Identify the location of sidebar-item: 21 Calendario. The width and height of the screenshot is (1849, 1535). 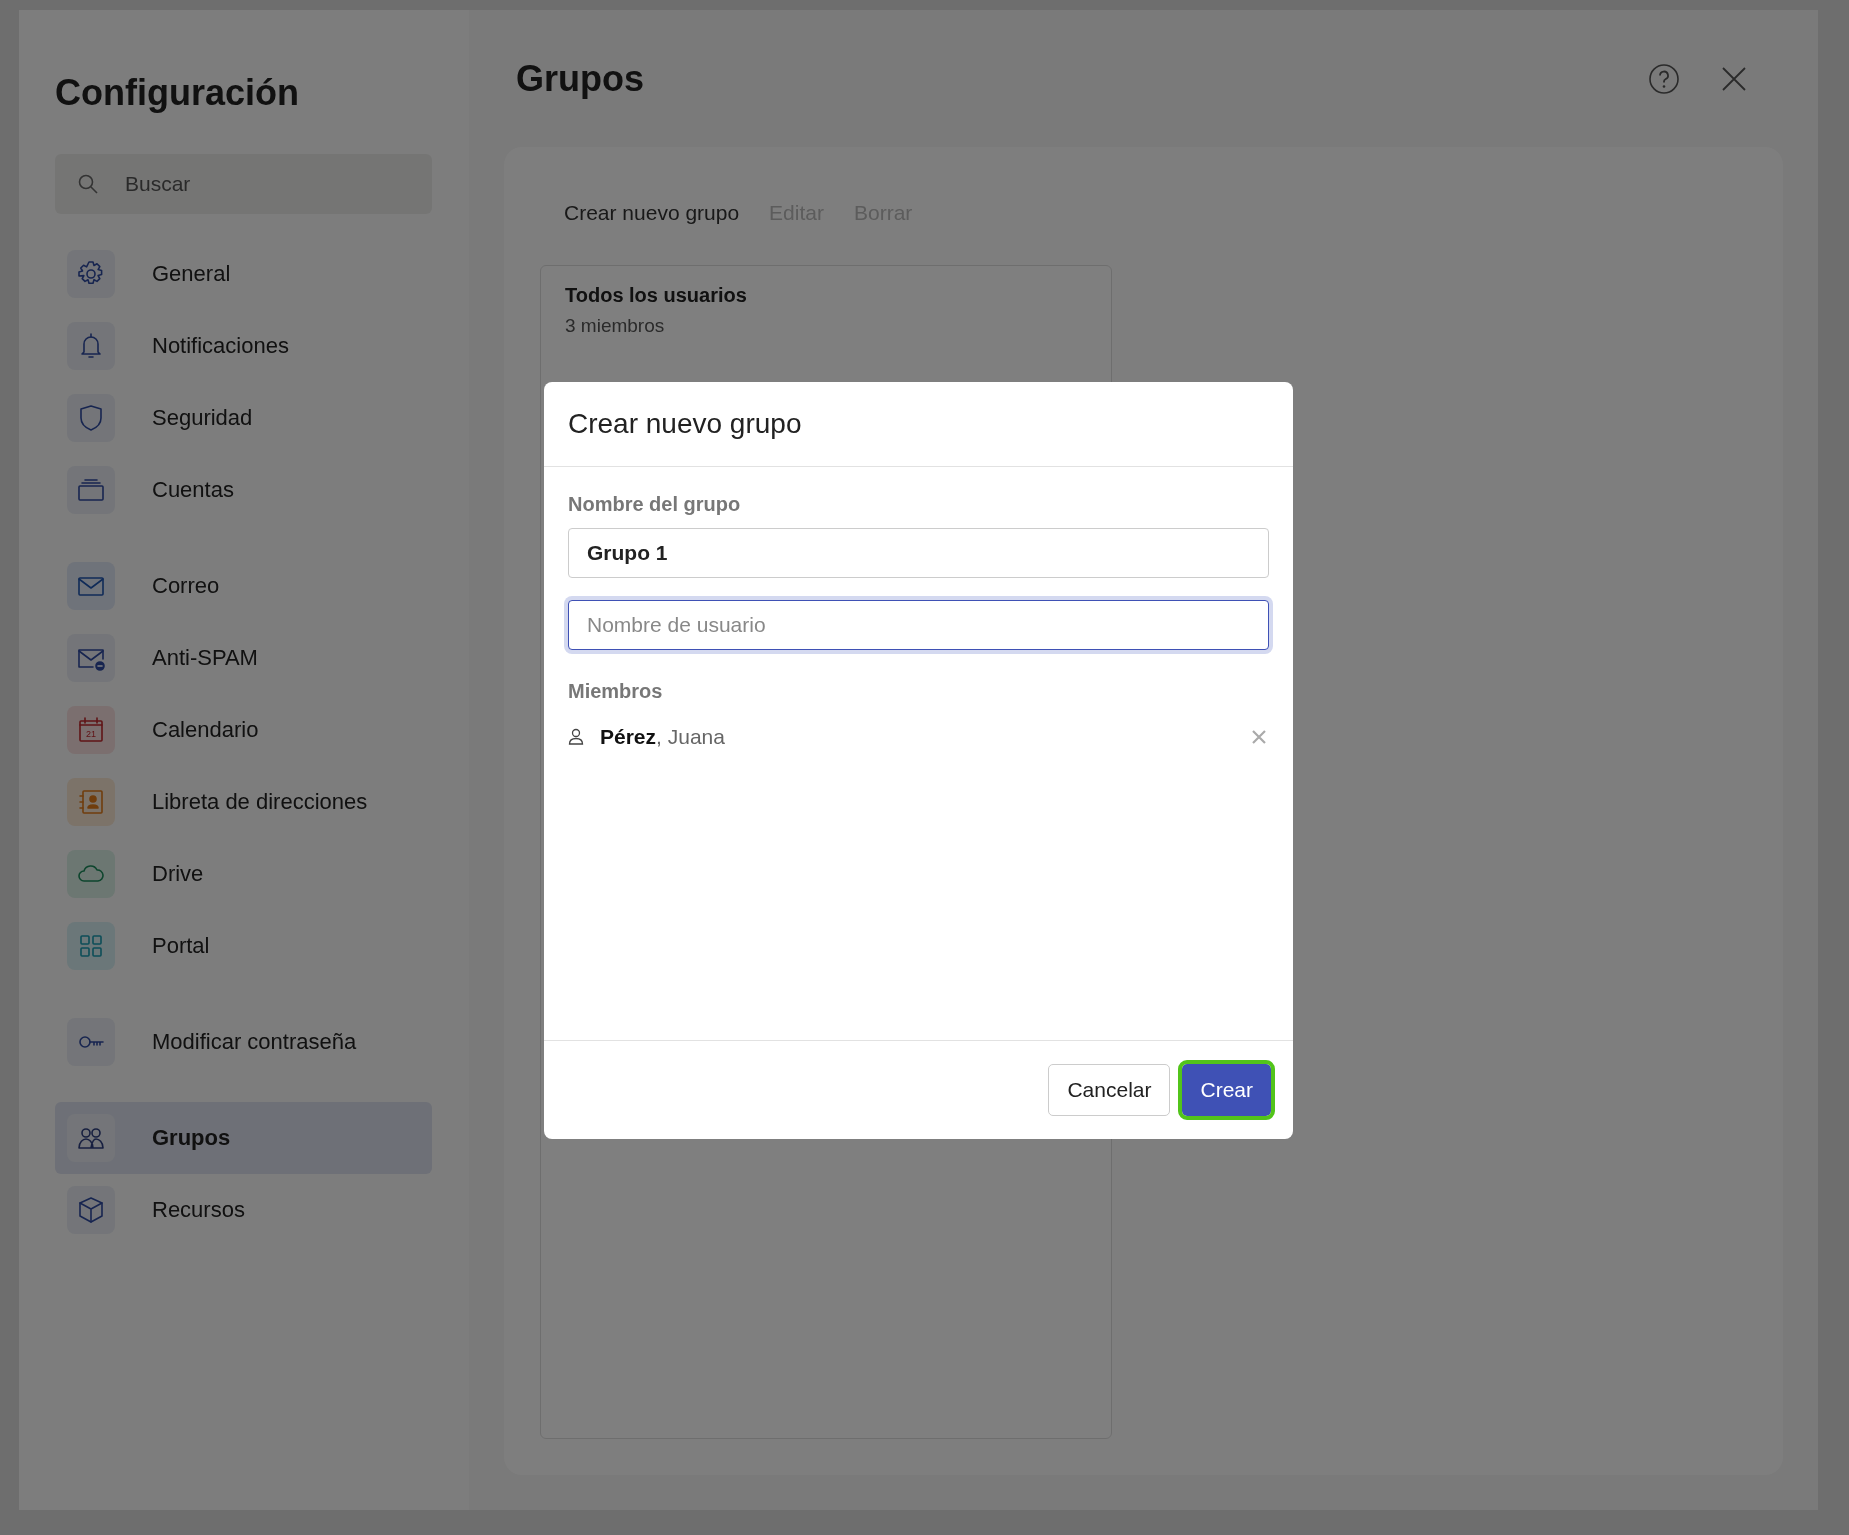
(243, 730).